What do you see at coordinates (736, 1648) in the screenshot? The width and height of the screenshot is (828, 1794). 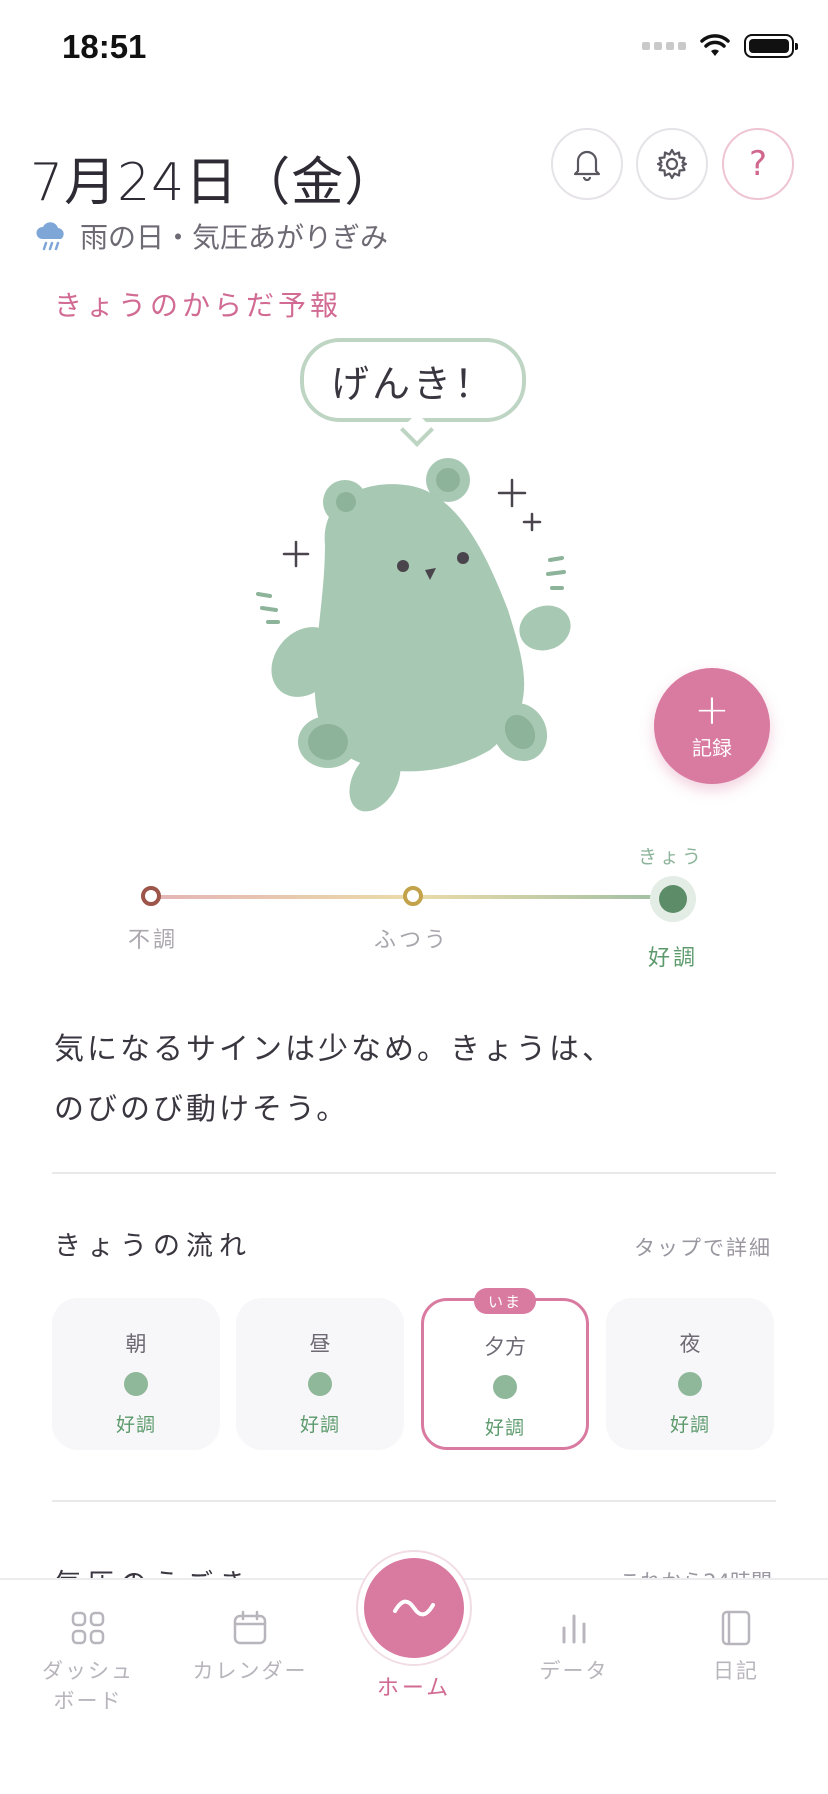 I see `tab-diary: 日記` at bounding box center [736, 1648].